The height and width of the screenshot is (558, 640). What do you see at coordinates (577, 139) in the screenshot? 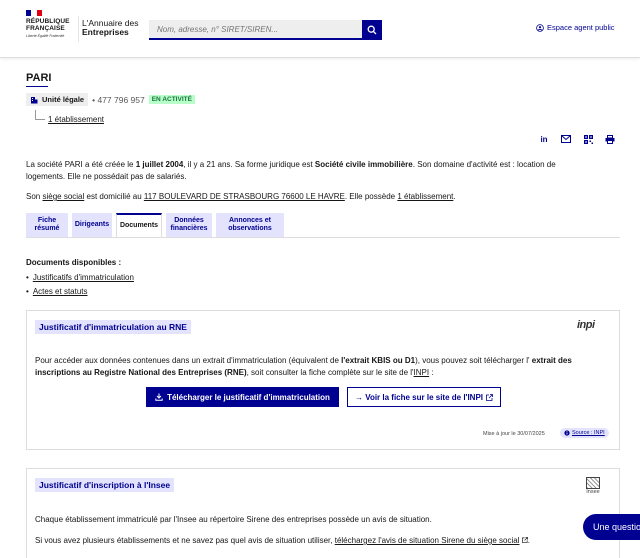
I see `share-toolbar: in` at bounding box center [577, 139].